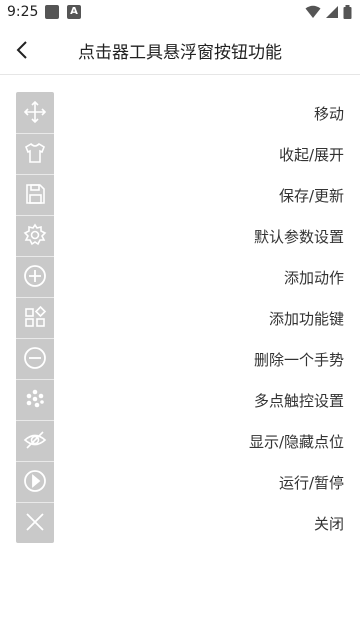  I want to click on app-bar: 点击器工具悬浮窗按钮功能, so click(180, 49).